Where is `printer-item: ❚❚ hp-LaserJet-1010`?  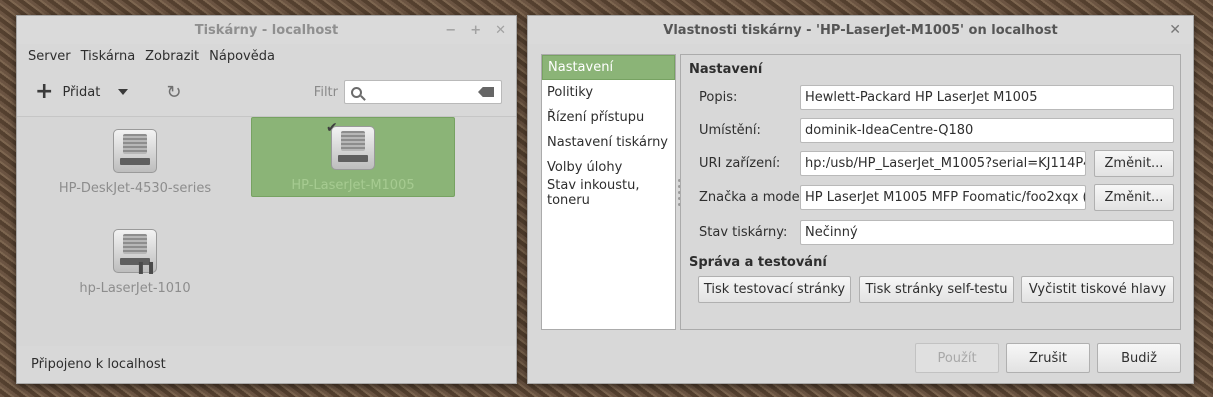 printer-item: ❚❚ hp-LaserJet-1010 is located at coordinates (135, 261).